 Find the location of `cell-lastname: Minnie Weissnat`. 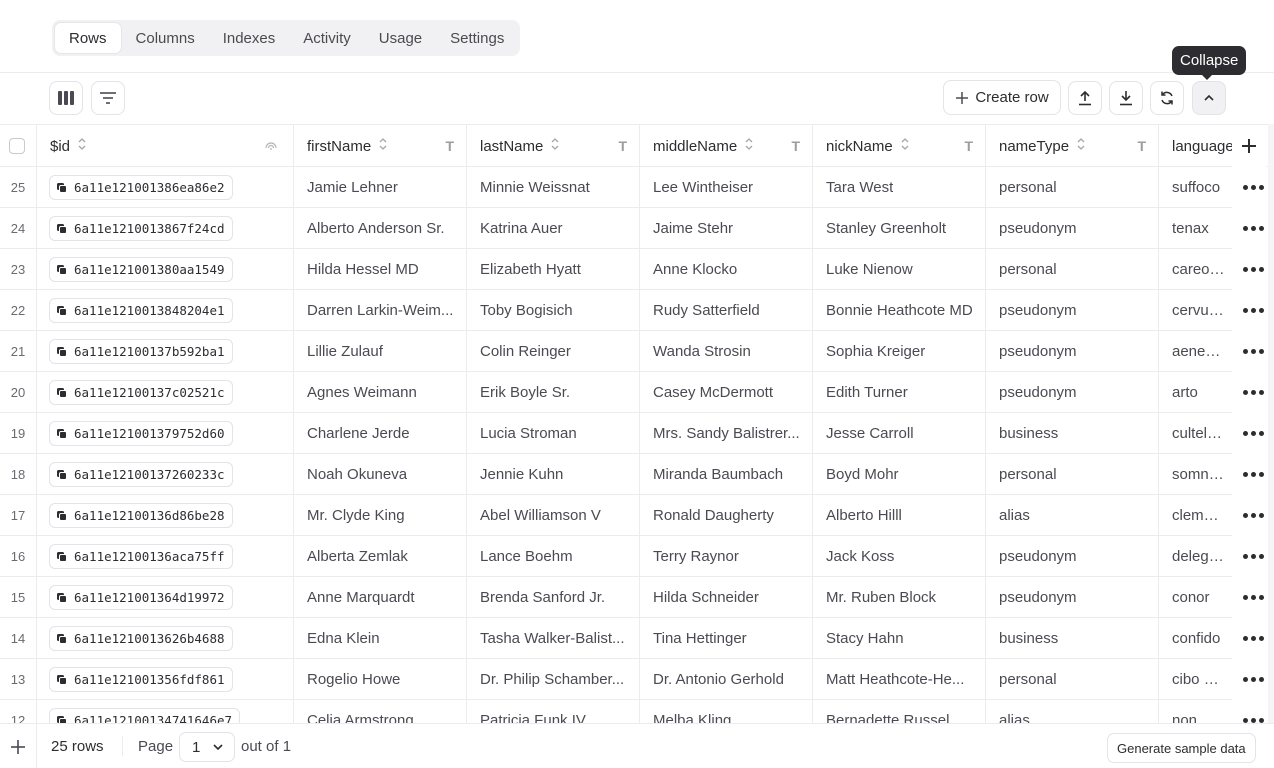

cell-lastname: Minnie Weissnat is located at coordinates (553, 187).